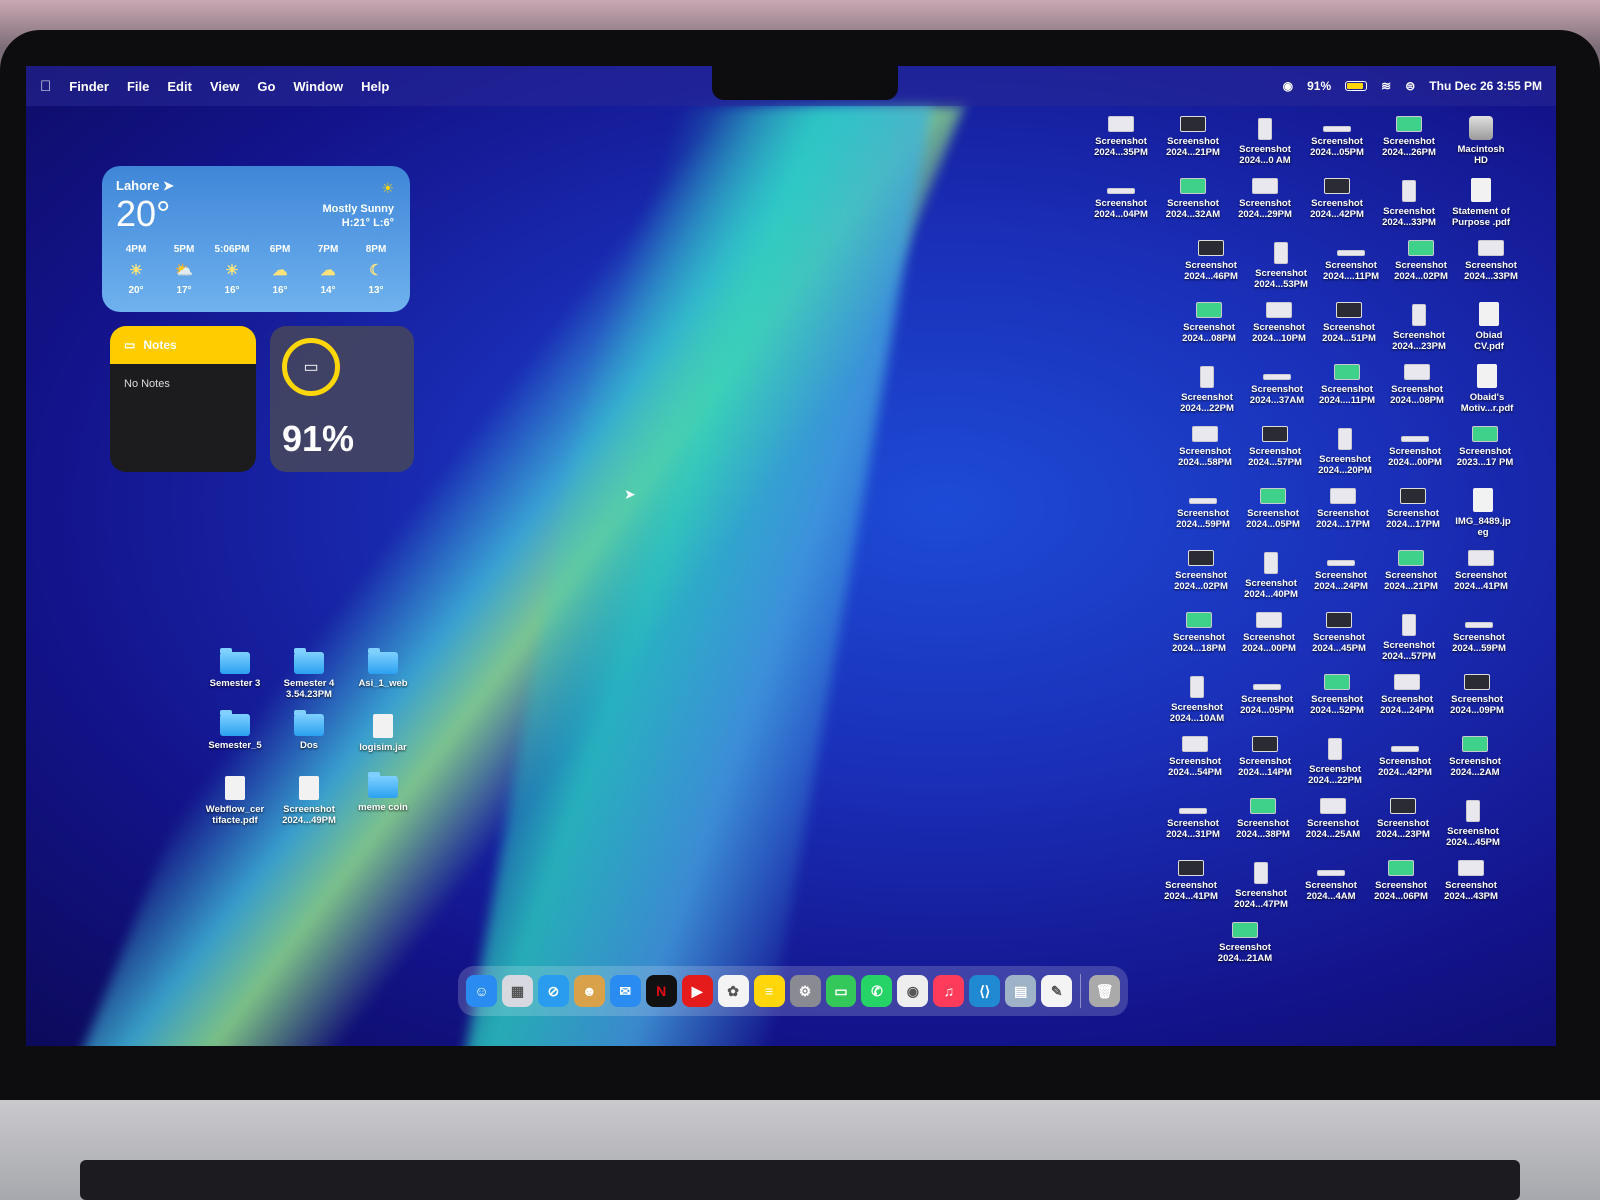  I want to click on desktop-item: logisim.jar, so click(383, 733).